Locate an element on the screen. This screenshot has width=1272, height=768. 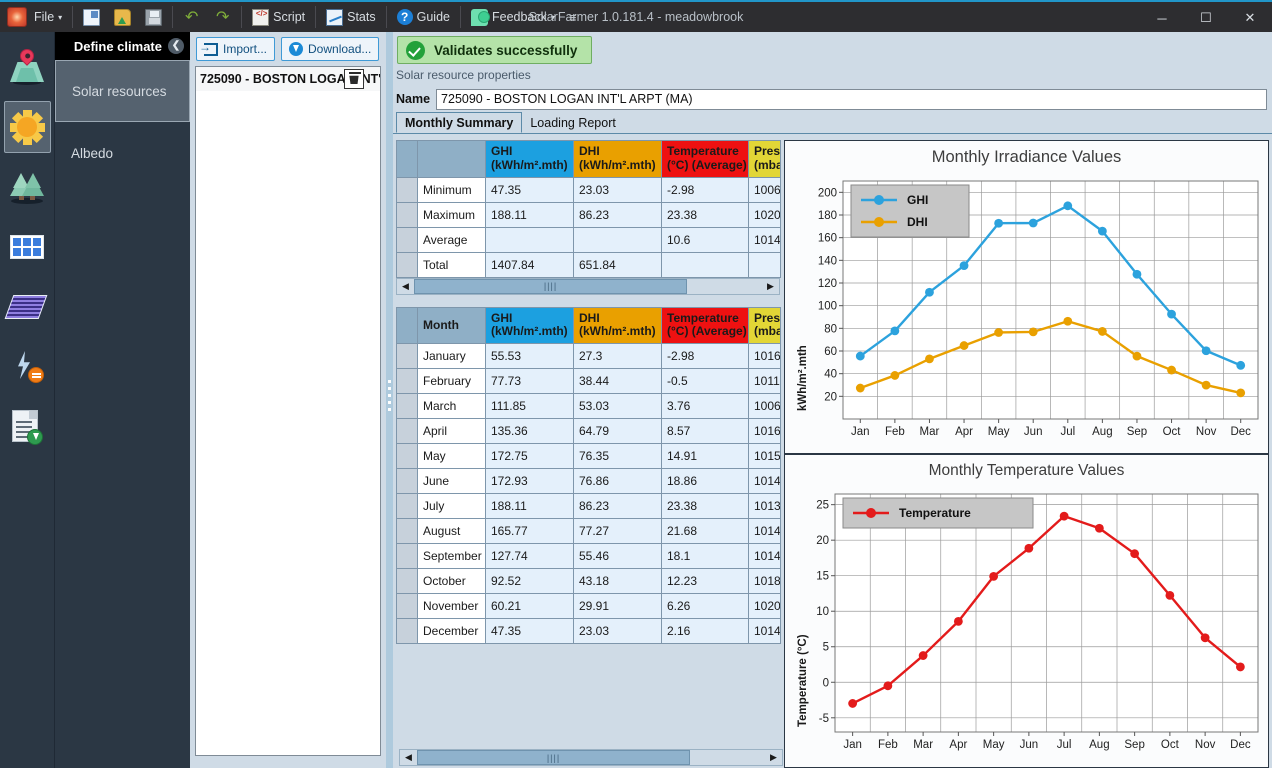
new-document-button is located at coordinates (91, 17).